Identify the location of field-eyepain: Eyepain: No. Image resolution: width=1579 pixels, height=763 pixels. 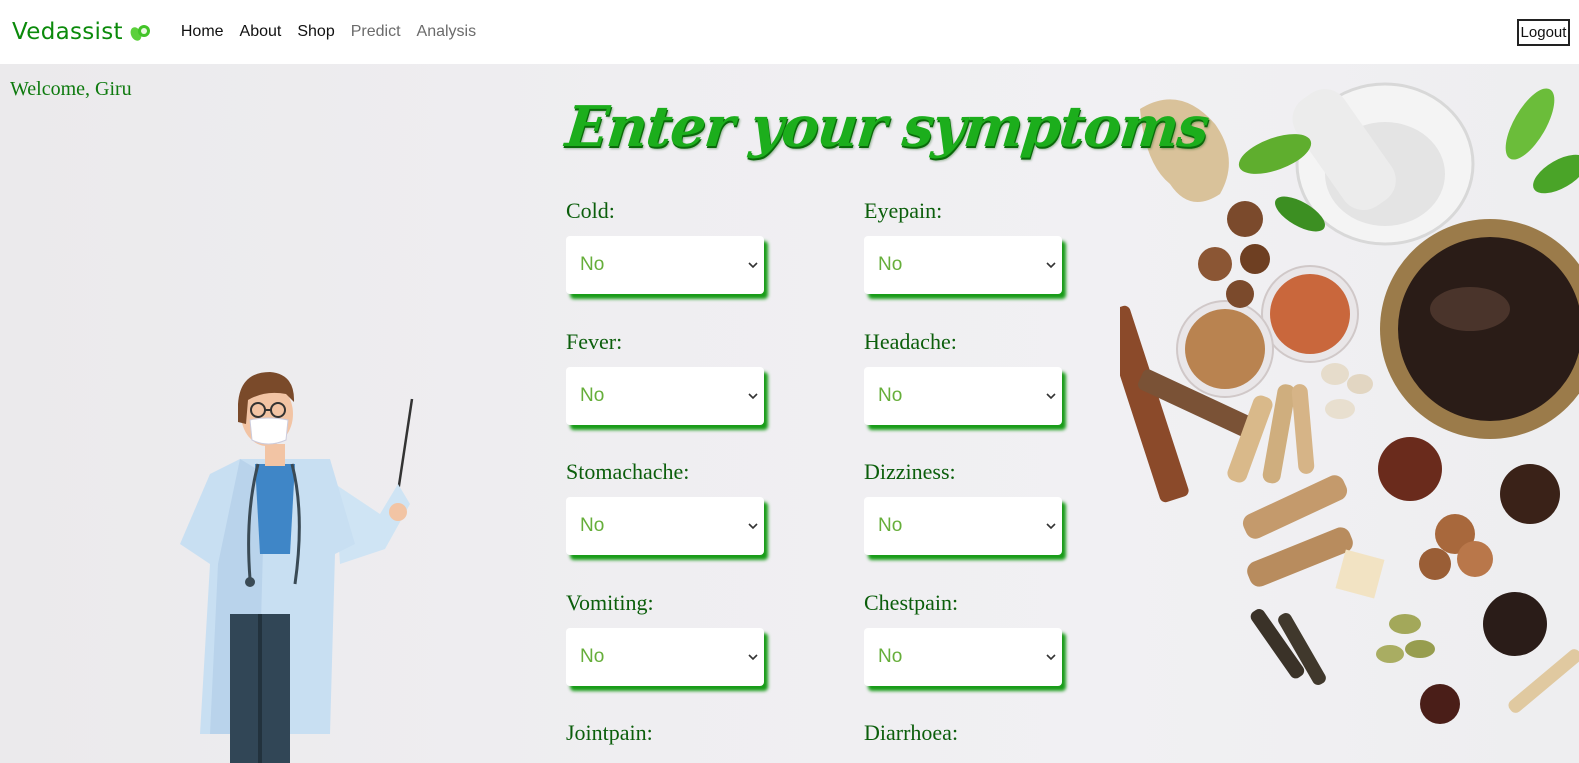
(964, 246).